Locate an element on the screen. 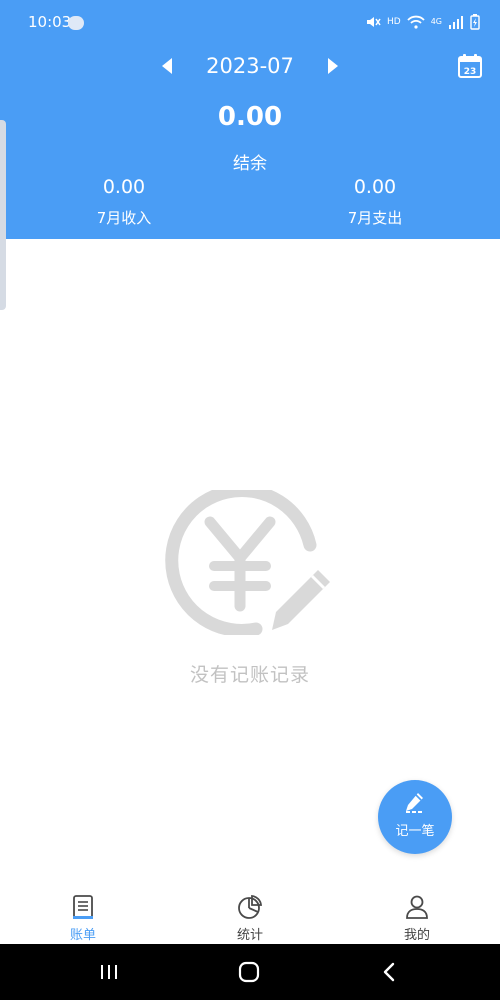 This screenshot has height=1000, width=500. bill-icon is located at coordinates (83, 907).